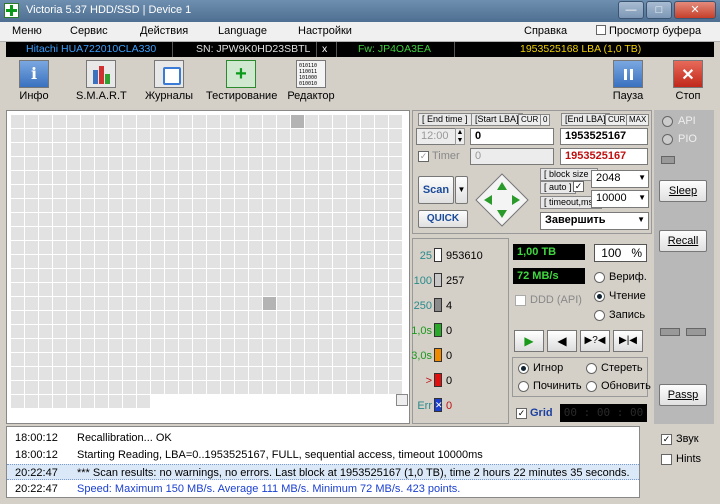 This screenshot has width=720, height=504. Describe the element at coordinates (164, 31) in the screenshot. I see `menu-item-actions: Действия` at that location.